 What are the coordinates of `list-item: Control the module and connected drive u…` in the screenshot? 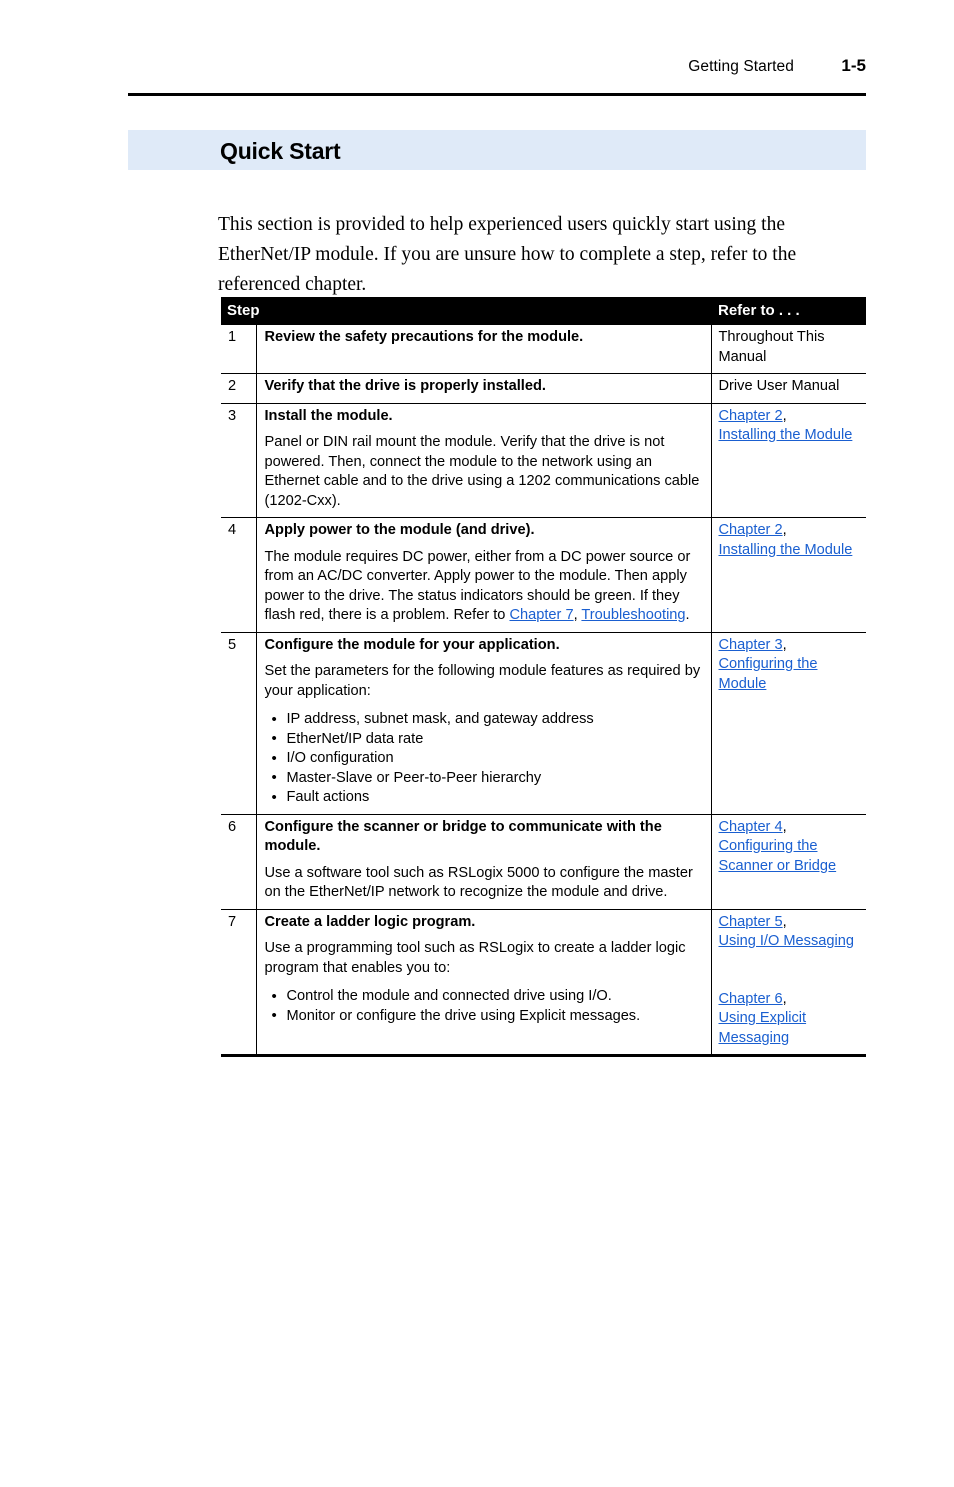 It's located at (487, 997).